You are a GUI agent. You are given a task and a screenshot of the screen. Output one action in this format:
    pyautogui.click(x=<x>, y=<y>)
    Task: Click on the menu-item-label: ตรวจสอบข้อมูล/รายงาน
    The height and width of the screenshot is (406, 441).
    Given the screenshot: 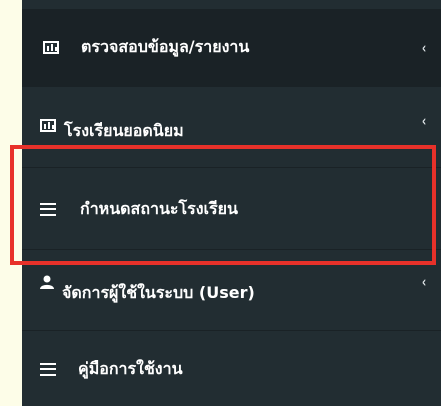 What is the action you would take?
    pyautogui.click(x=165, y=46)
    